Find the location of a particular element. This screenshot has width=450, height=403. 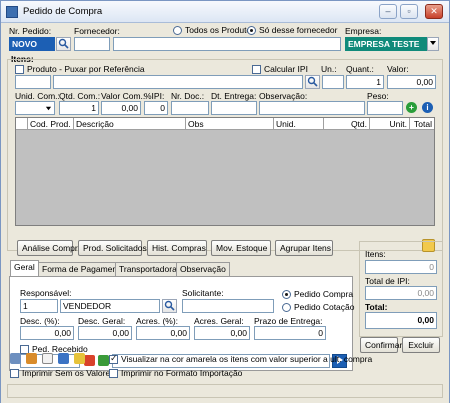

fornecedor-code-field is located at coordinates (92, 44).